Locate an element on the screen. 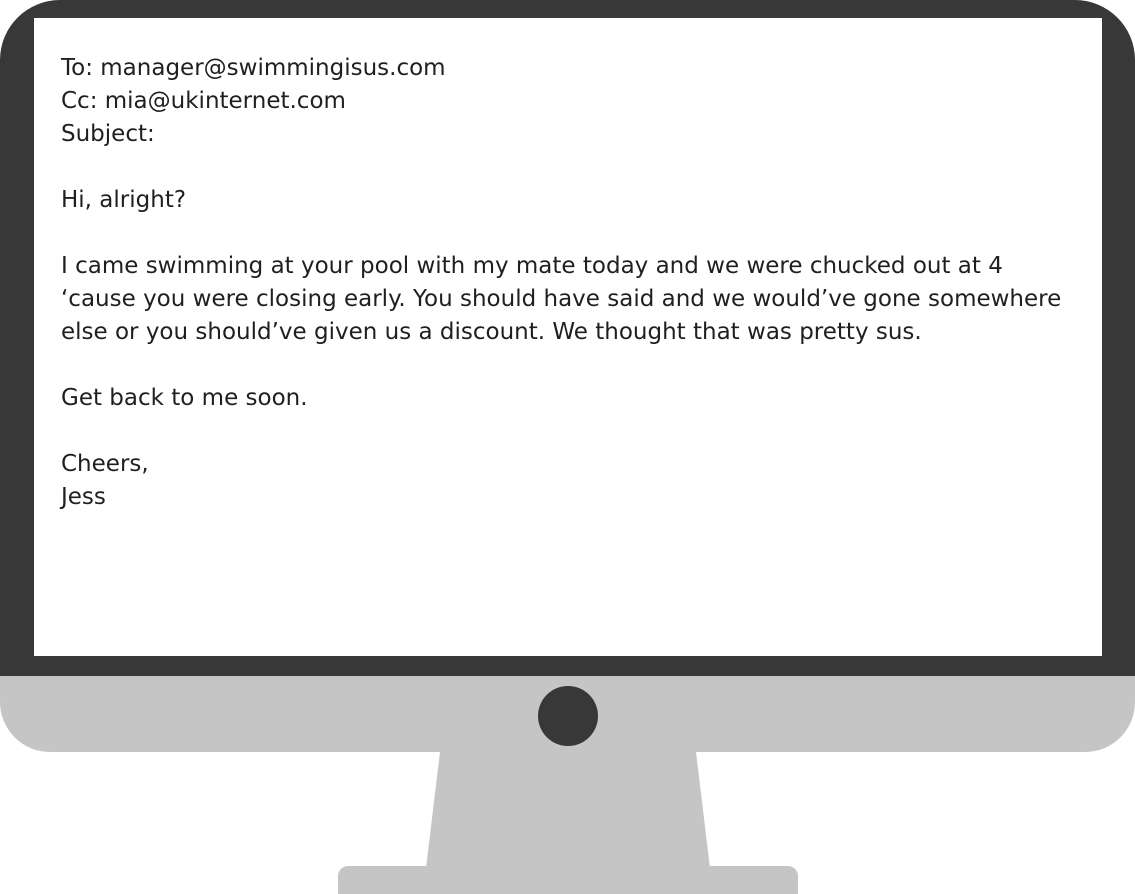 Image resolution: width=1135 pixels, height=894 pixels. signature: Jess is located at coordinates (83, 497).